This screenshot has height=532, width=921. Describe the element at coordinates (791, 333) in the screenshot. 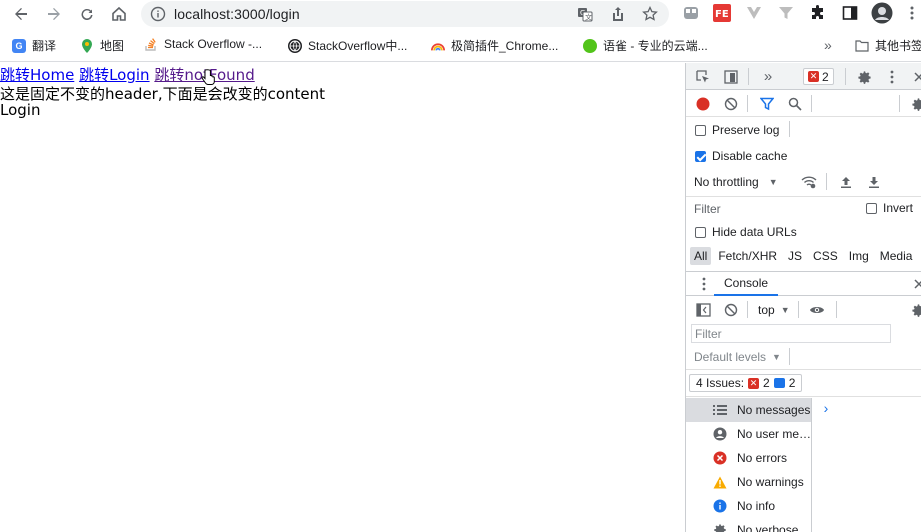

I see `console-filter-input: Filter` at that location.